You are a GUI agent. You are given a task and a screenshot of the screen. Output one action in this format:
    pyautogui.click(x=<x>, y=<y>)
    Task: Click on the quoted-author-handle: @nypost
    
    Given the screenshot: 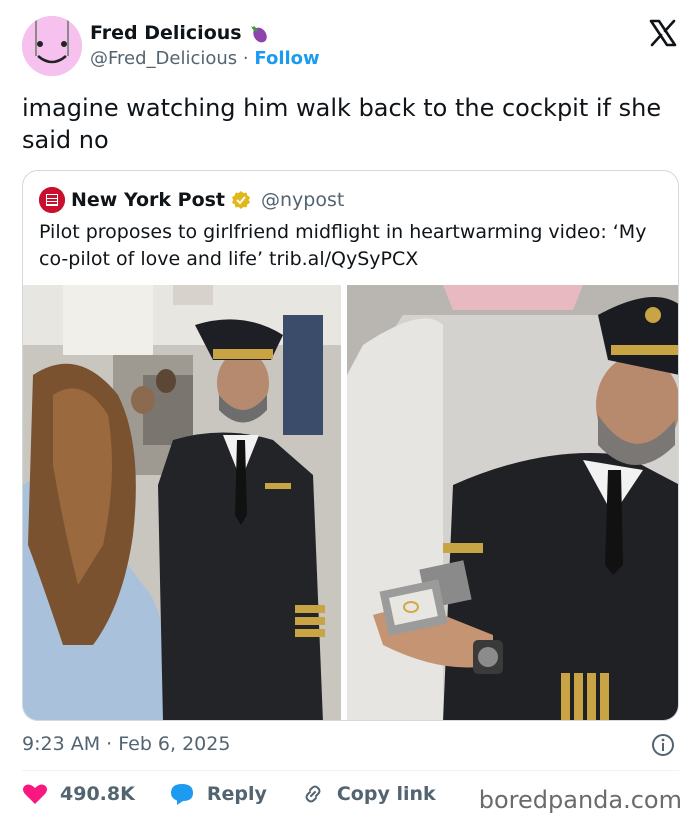 What is the action you would take?
    pyautogui.click(x=302, y=200)
    